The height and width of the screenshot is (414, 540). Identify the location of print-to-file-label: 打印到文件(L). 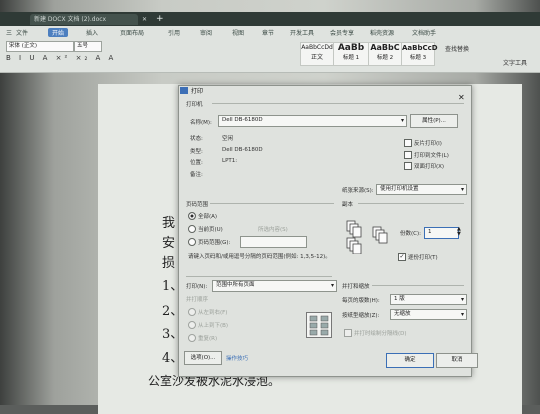
(431, 156).